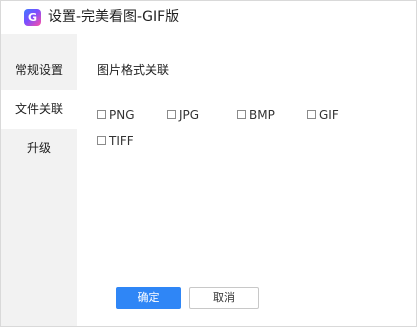  I want to click on jpg-label: JPG, so click(189, 115).